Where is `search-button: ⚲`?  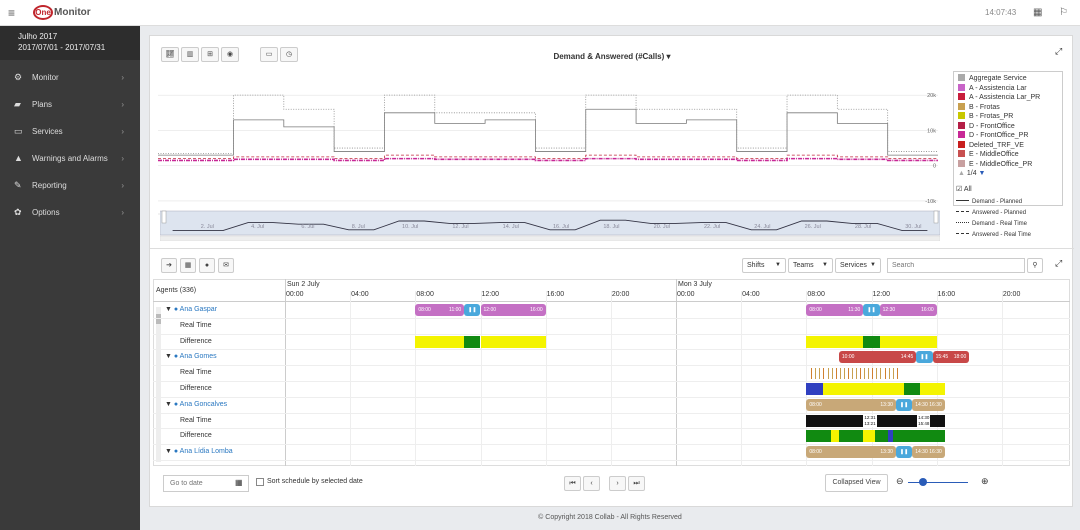
search-button: ⚲ is located at coordinates (1035, 265).